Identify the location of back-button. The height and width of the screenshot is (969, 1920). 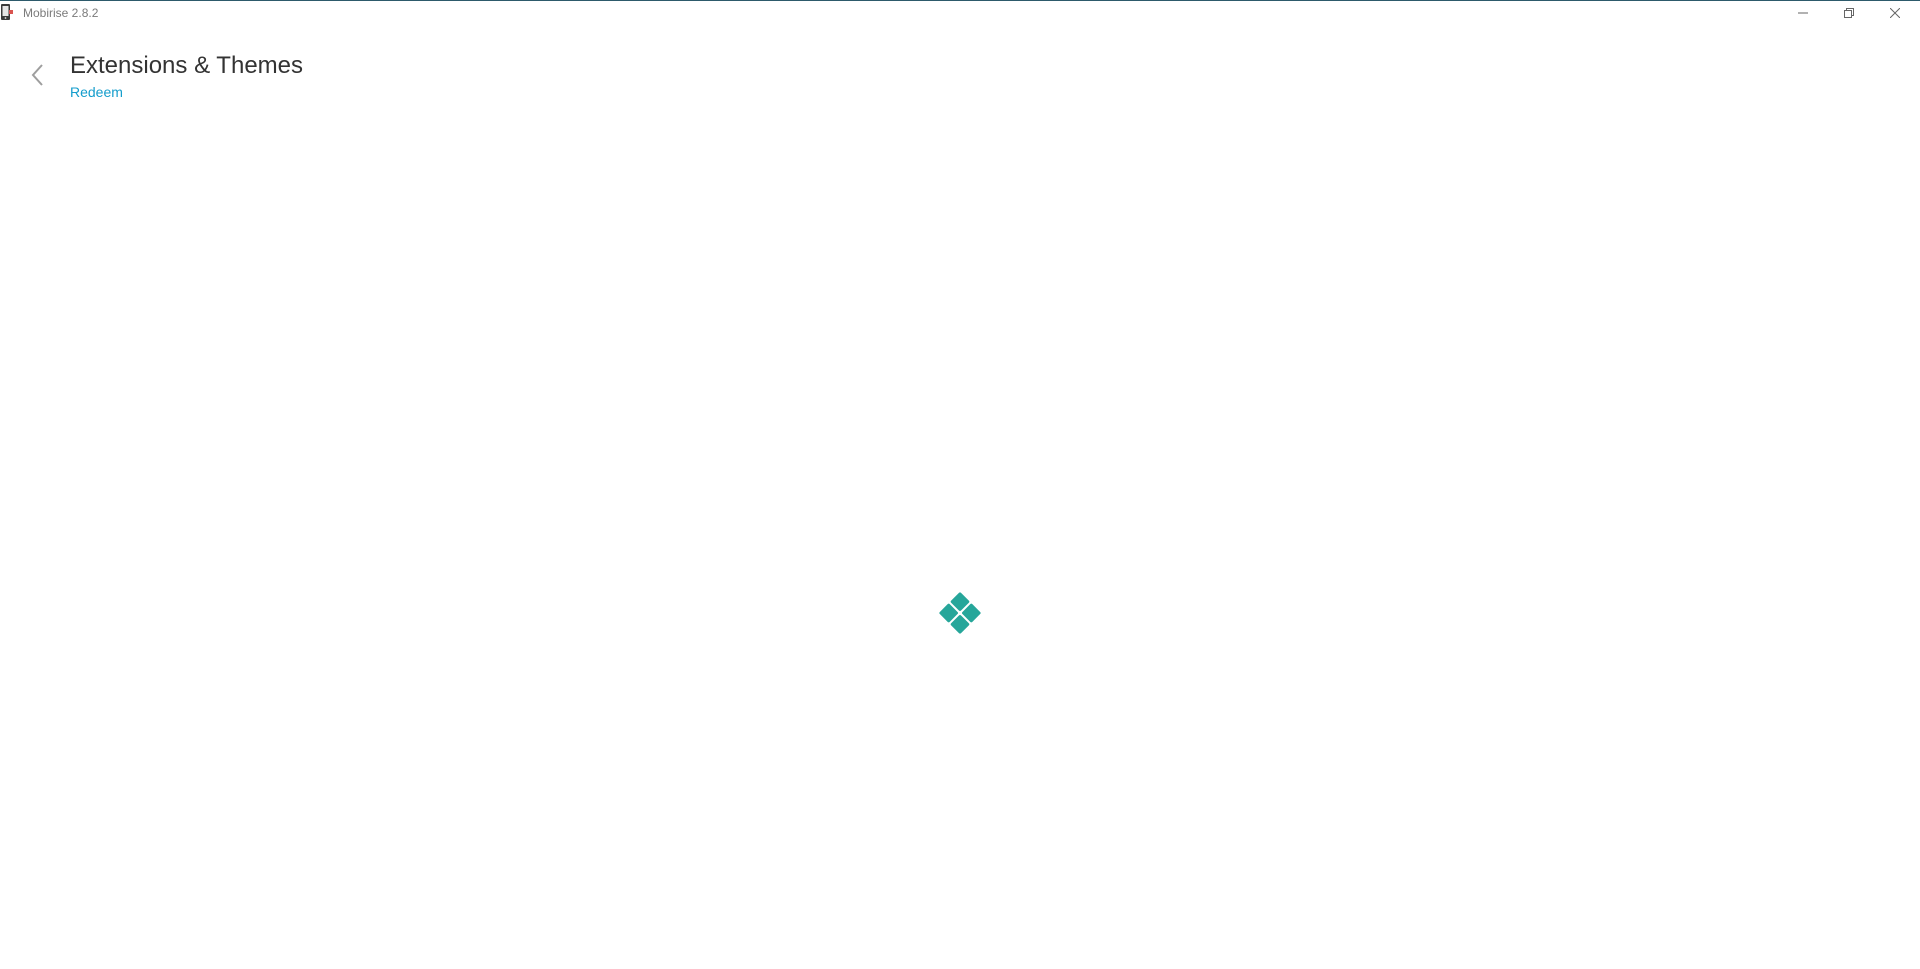
(38, 77).